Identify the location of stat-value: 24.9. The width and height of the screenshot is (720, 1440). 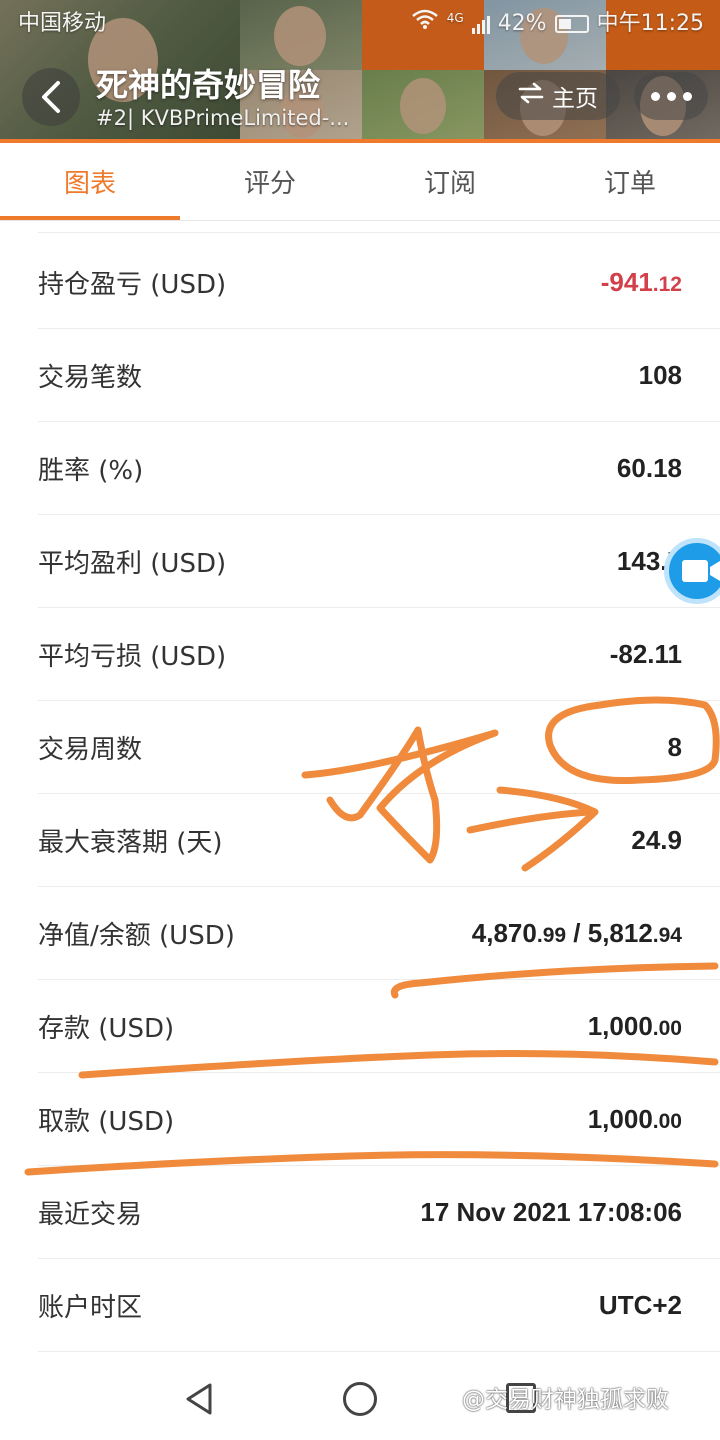
(656, 839).